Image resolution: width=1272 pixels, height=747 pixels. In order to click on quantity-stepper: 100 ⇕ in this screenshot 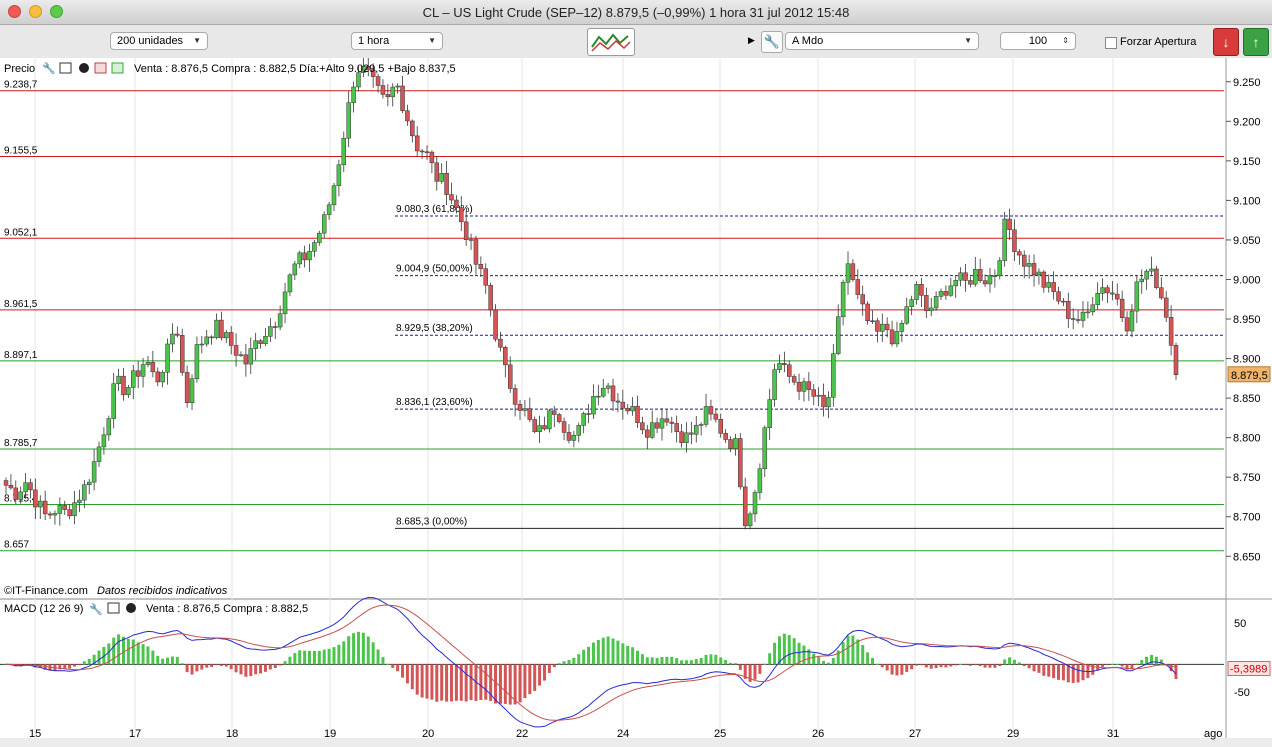, I will do `click(1038, 41)`.